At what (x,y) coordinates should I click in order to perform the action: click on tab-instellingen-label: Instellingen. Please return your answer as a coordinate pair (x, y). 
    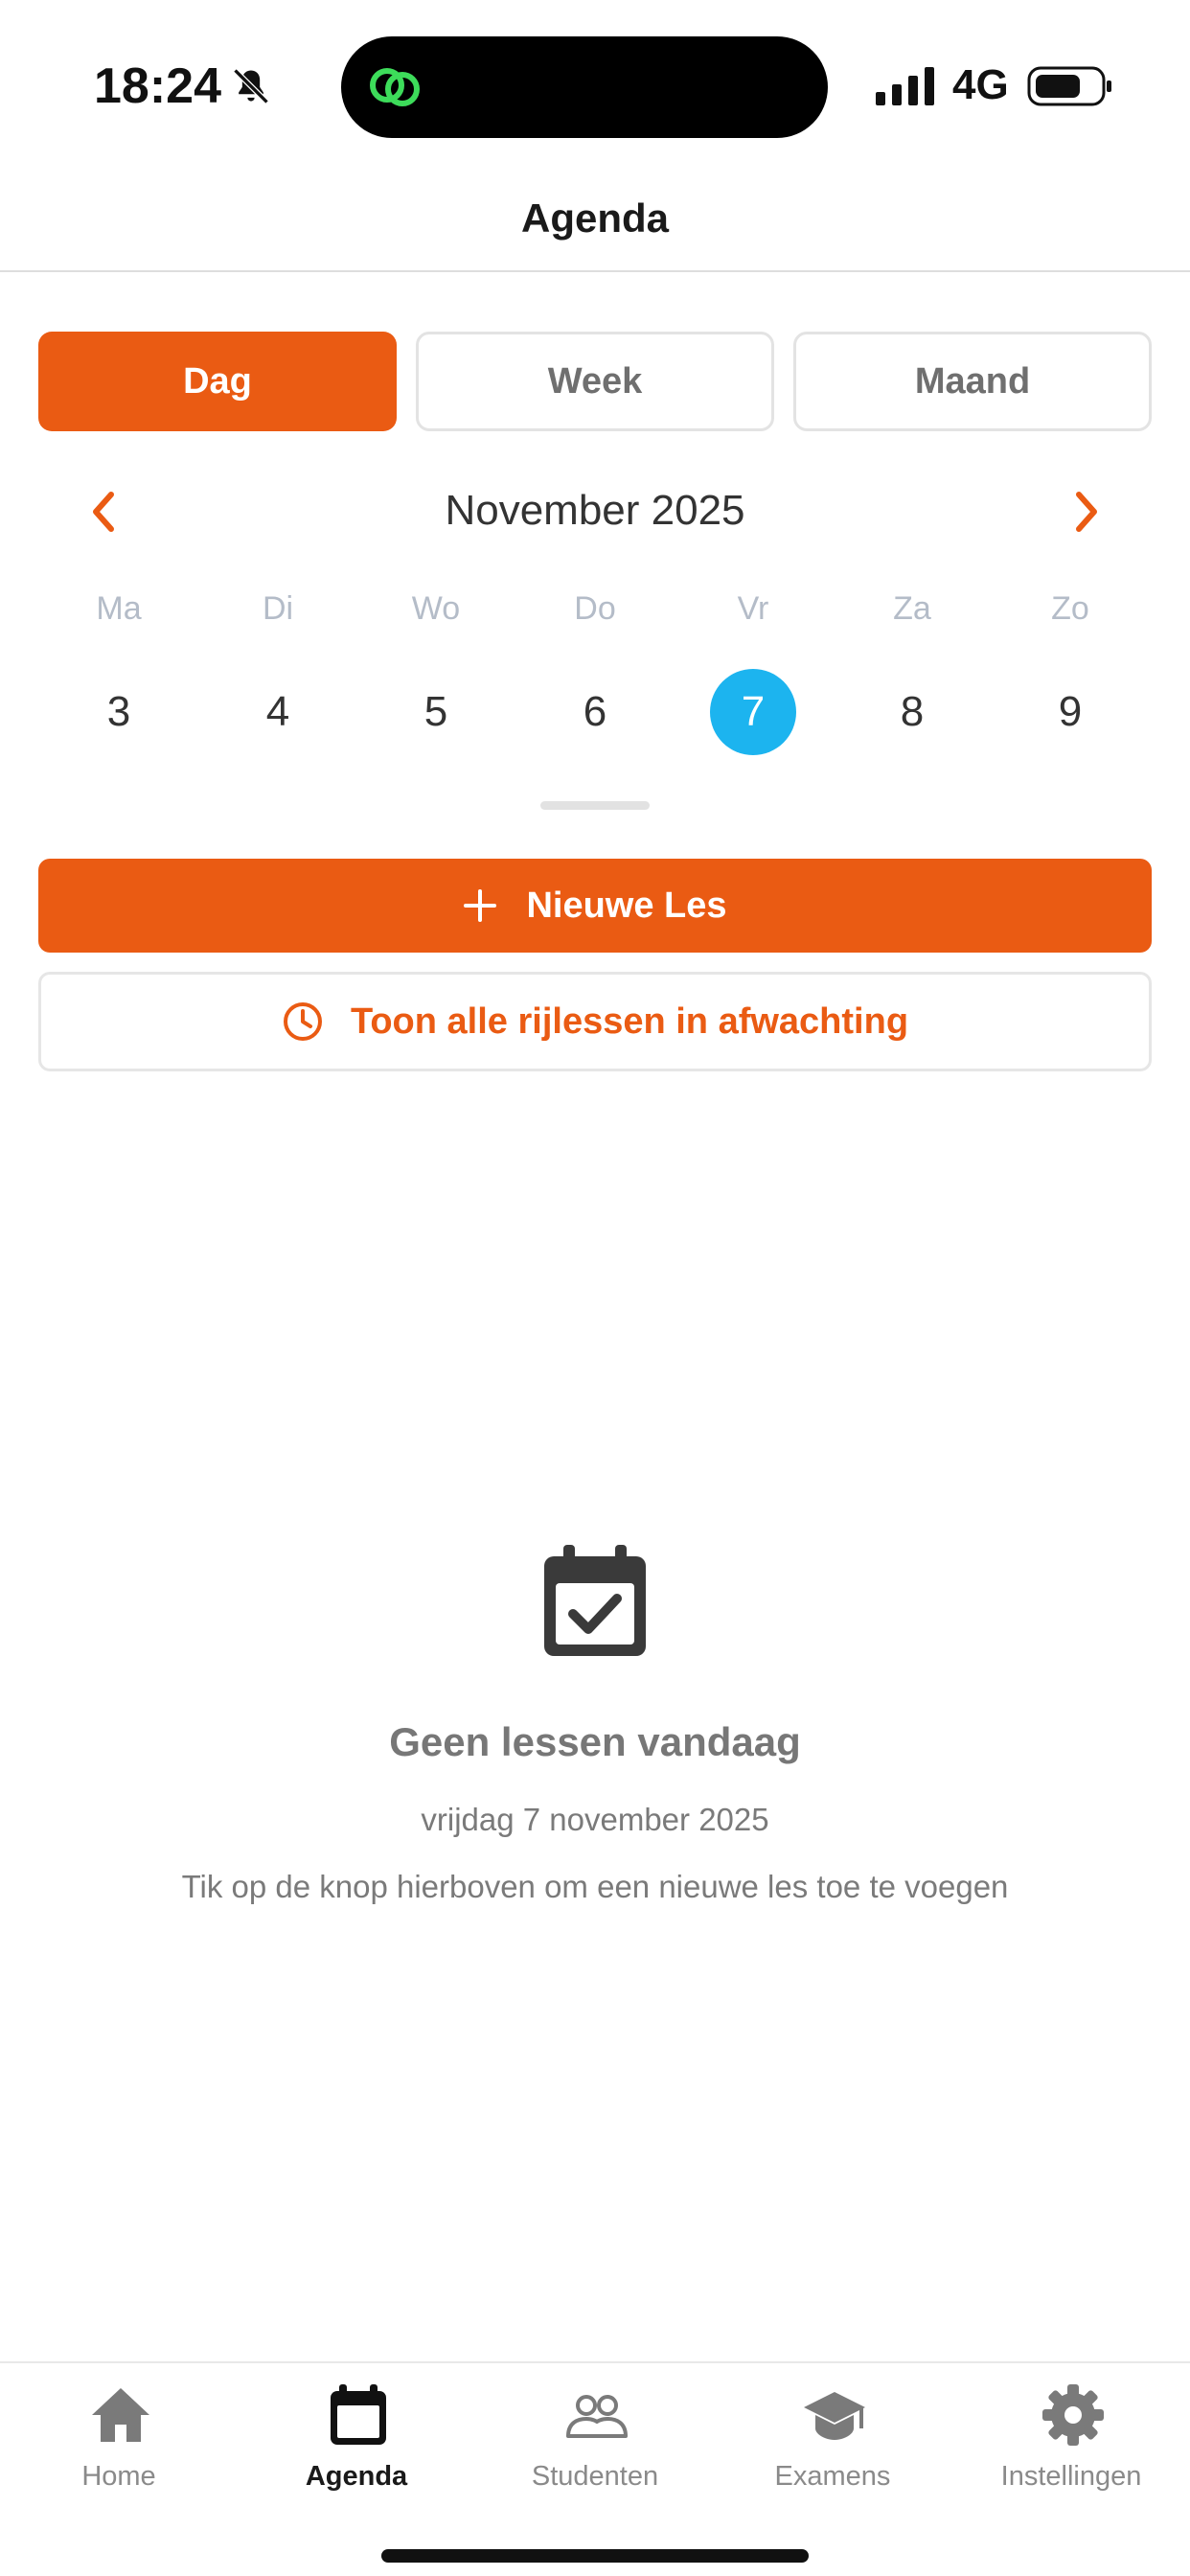
    Looking at the image, I should click on (1071, 2476).